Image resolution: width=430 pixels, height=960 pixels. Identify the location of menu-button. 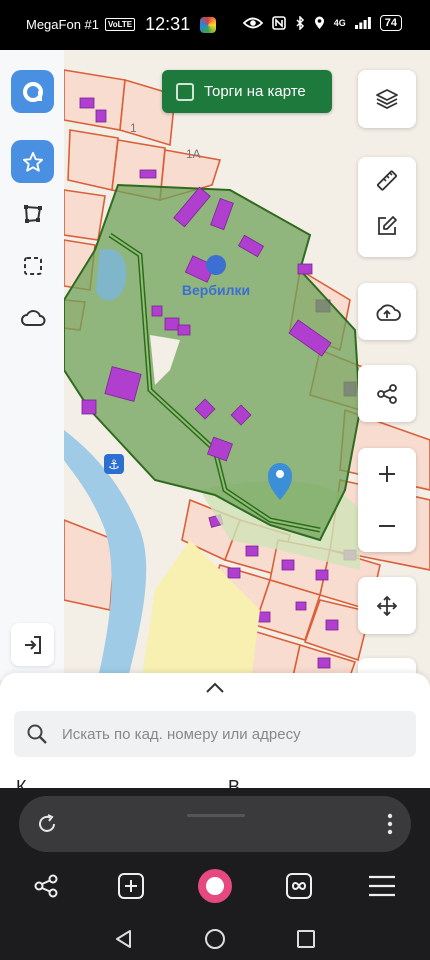
(382, 886).